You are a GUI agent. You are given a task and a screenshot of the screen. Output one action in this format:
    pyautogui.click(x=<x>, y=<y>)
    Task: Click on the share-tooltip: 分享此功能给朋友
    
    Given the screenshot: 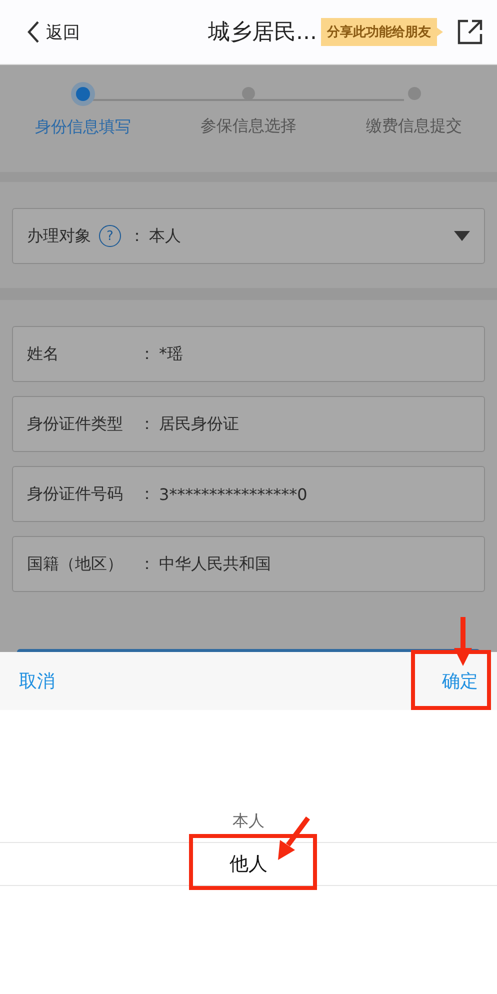 What is the action you would take?
    pyautogui.click(x=382, y=32)
    